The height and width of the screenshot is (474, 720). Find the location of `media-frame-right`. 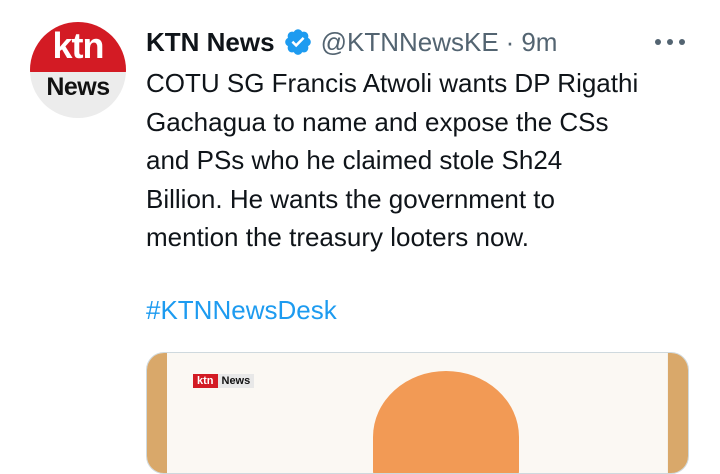

media-frame-right is located at coordinates (678, 413).